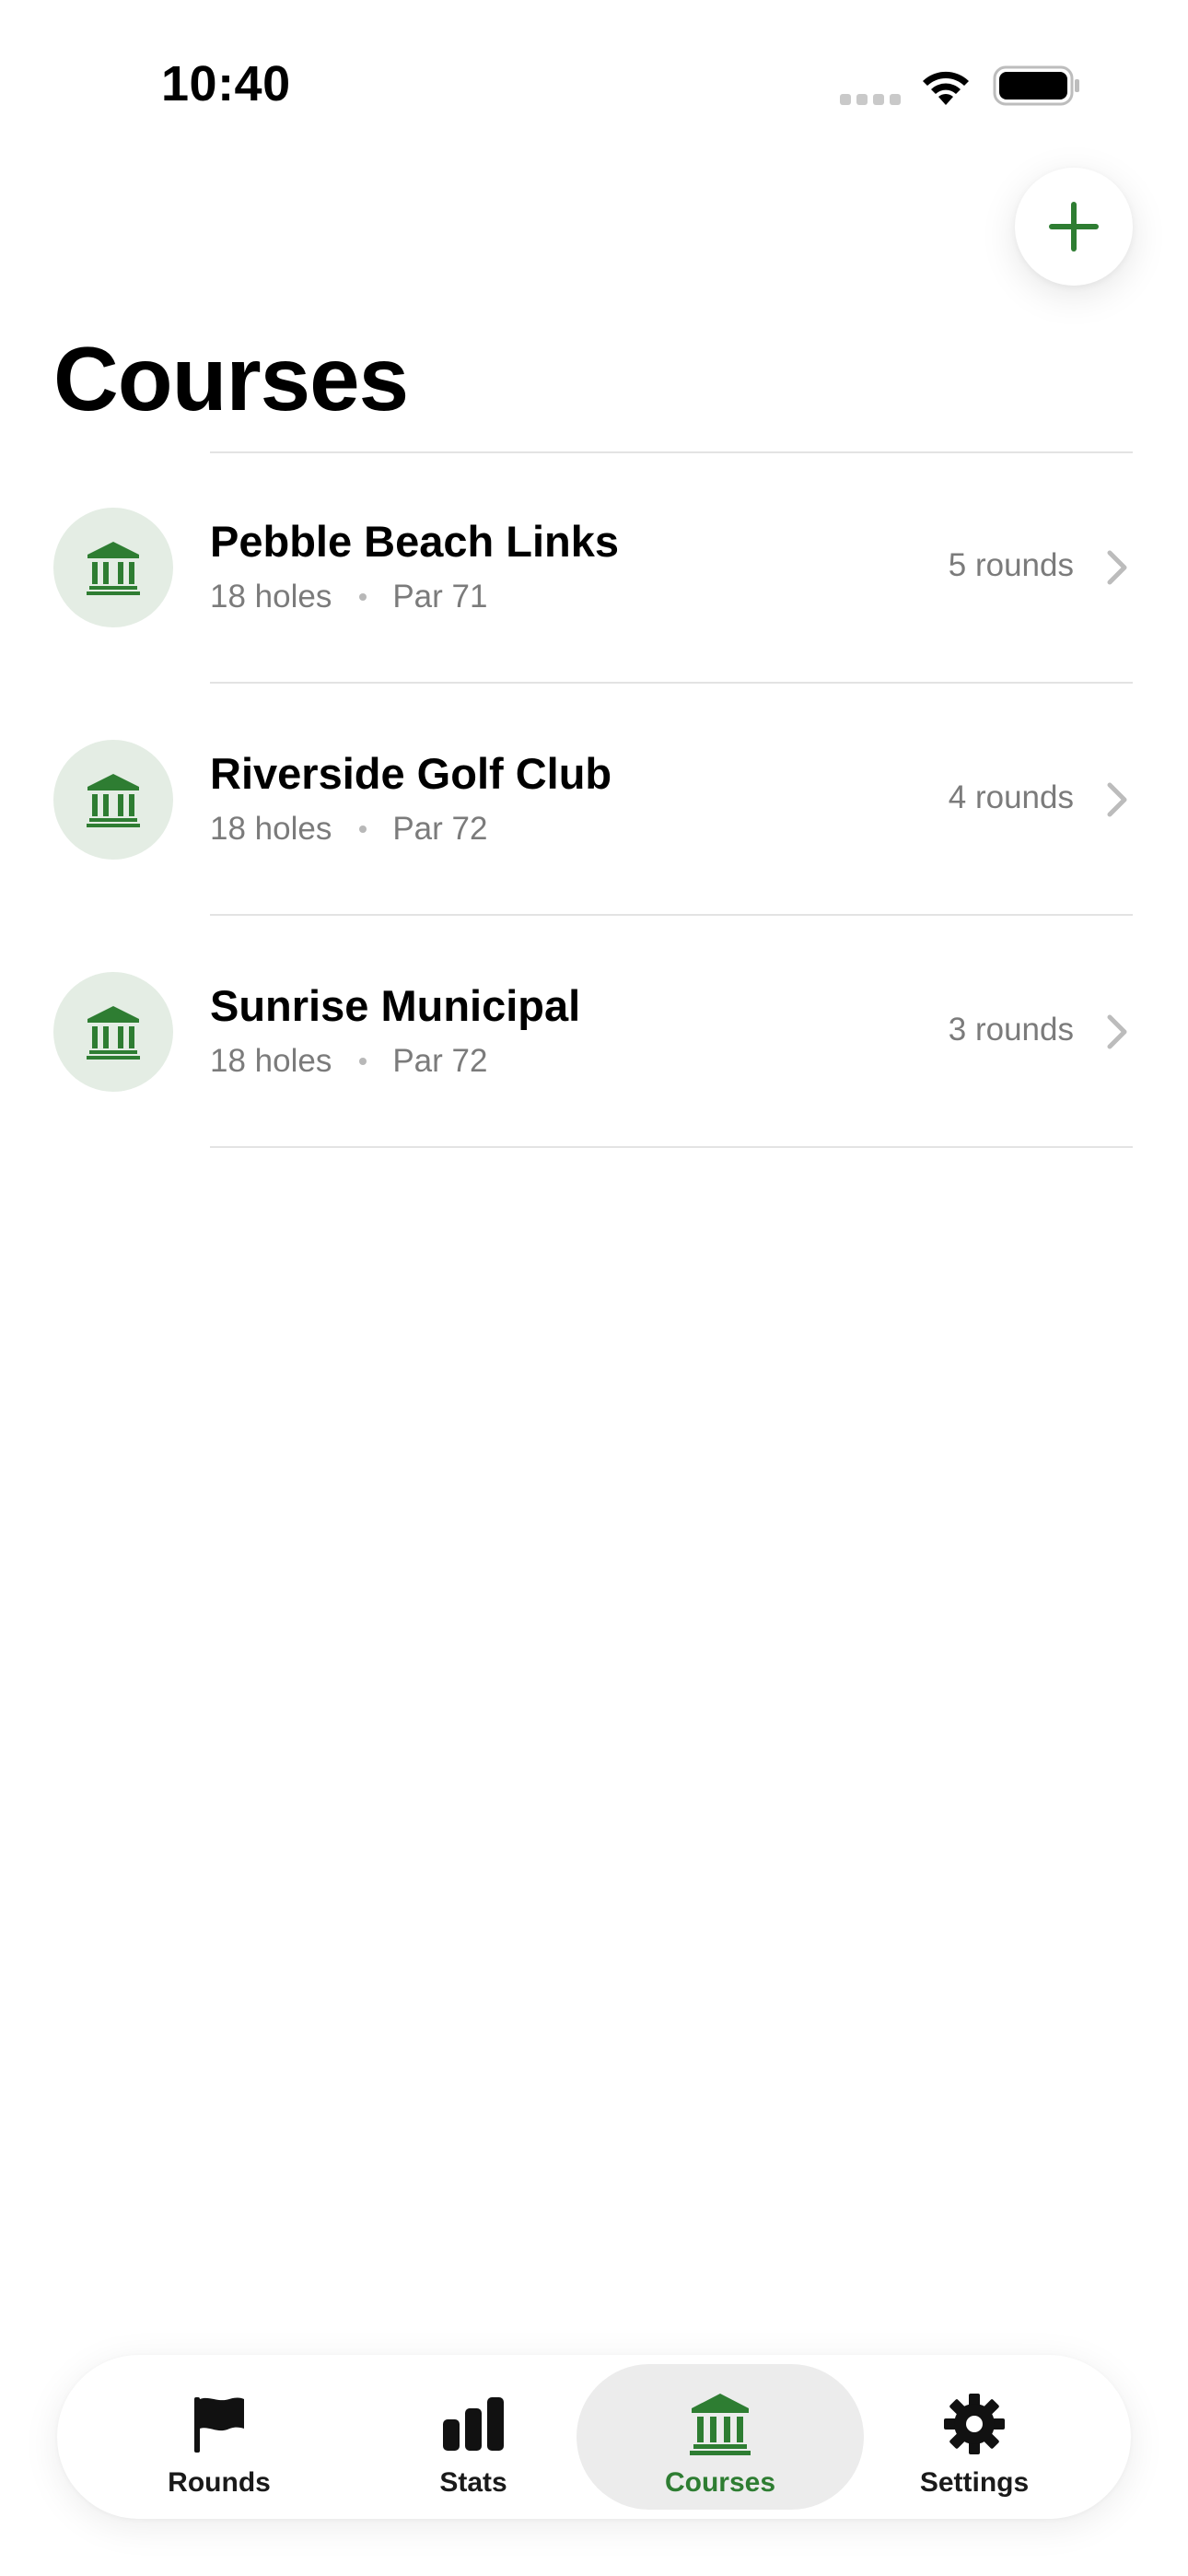 Image resolution: width=1188 pixels, height=2576 pixels. I want to click on bar-chart-icon, so click(473, 2424).